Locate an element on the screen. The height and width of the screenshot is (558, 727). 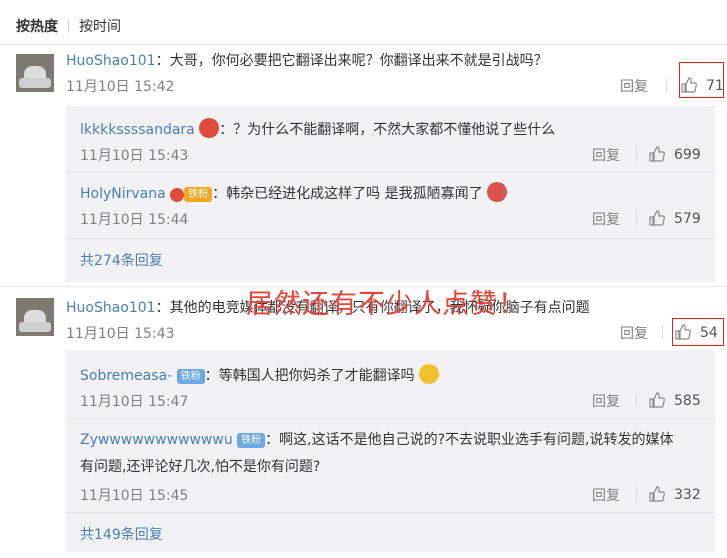
reply-text: HolyNirvana 铁粉 ：韩杂已经进化成这样了吗 是我孤陋寡闻了 is located at coordinates (294, 192).